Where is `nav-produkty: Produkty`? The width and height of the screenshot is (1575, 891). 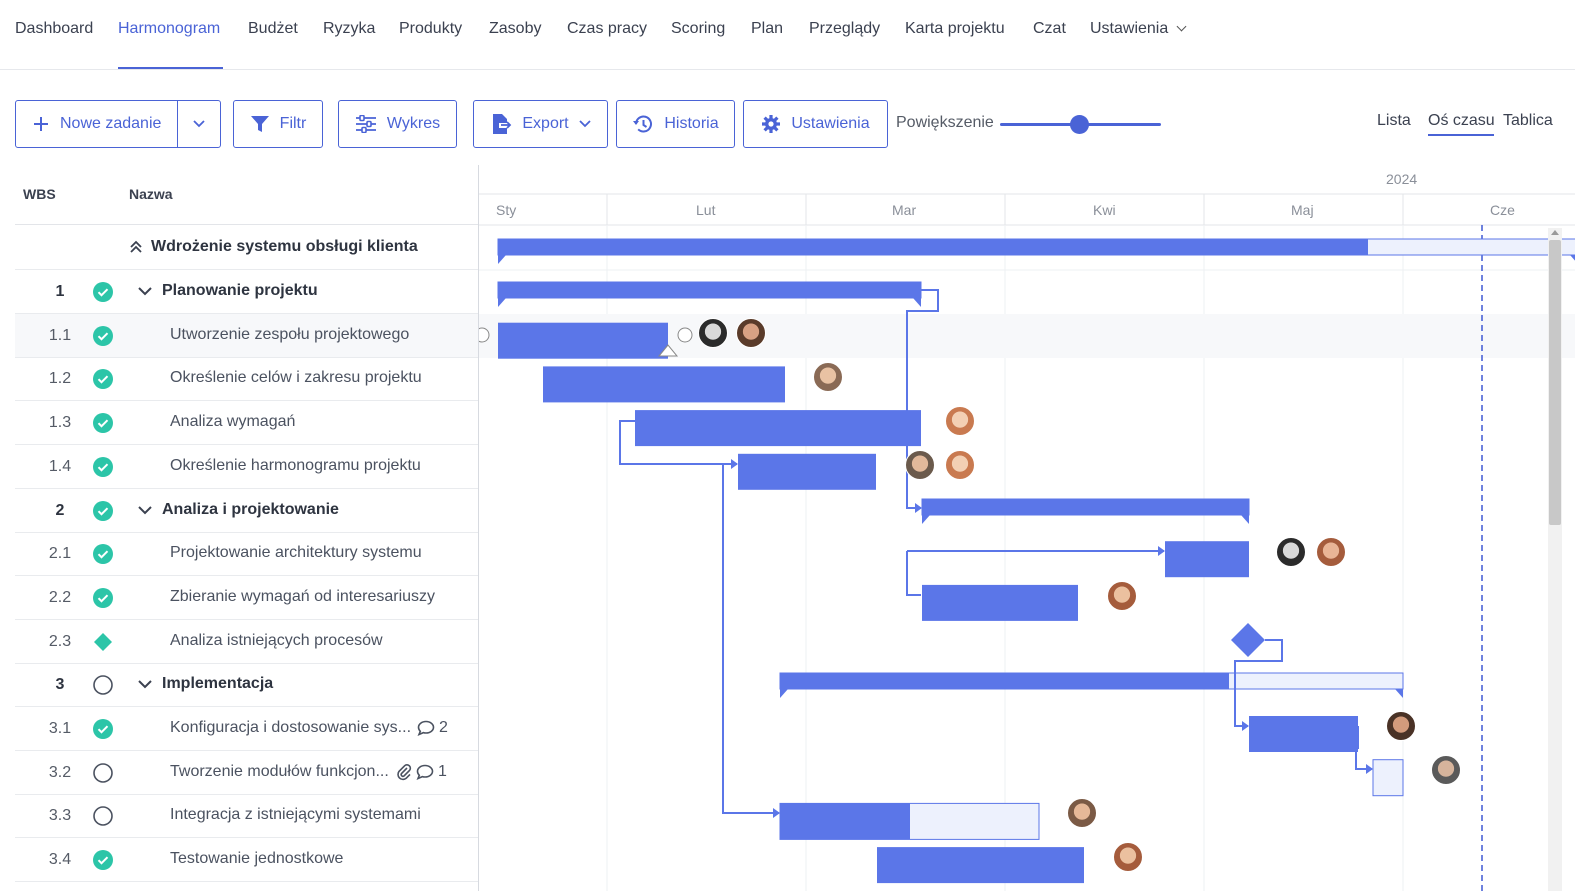 nav-produkty: Produkty is located at coordinates (430, 29).